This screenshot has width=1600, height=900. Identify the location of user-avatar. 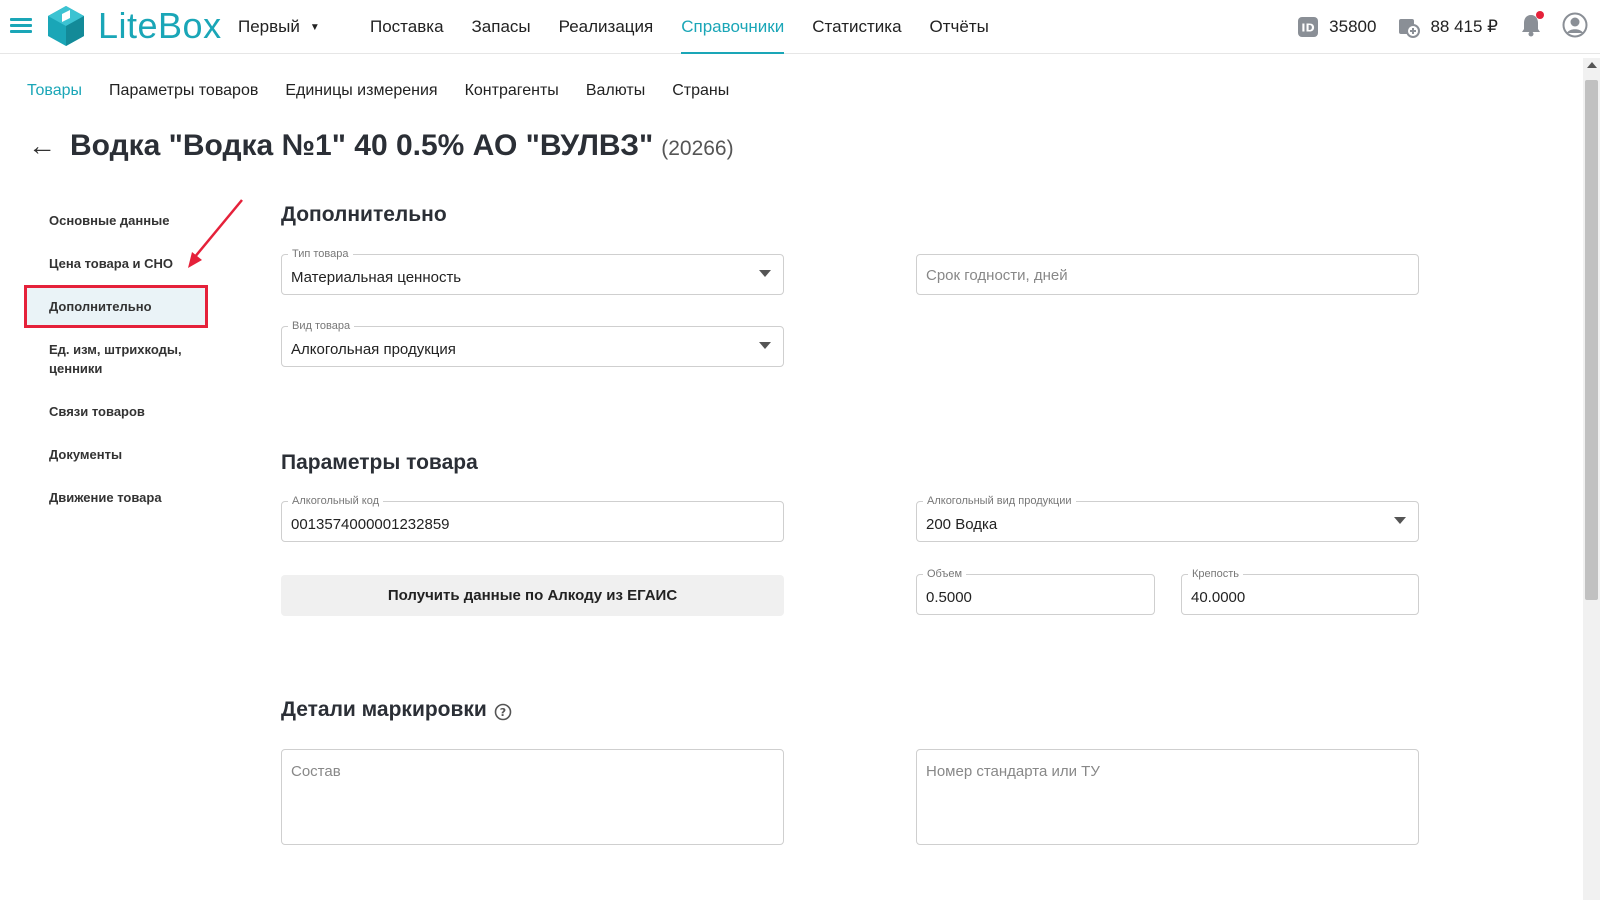
(1575, 27).